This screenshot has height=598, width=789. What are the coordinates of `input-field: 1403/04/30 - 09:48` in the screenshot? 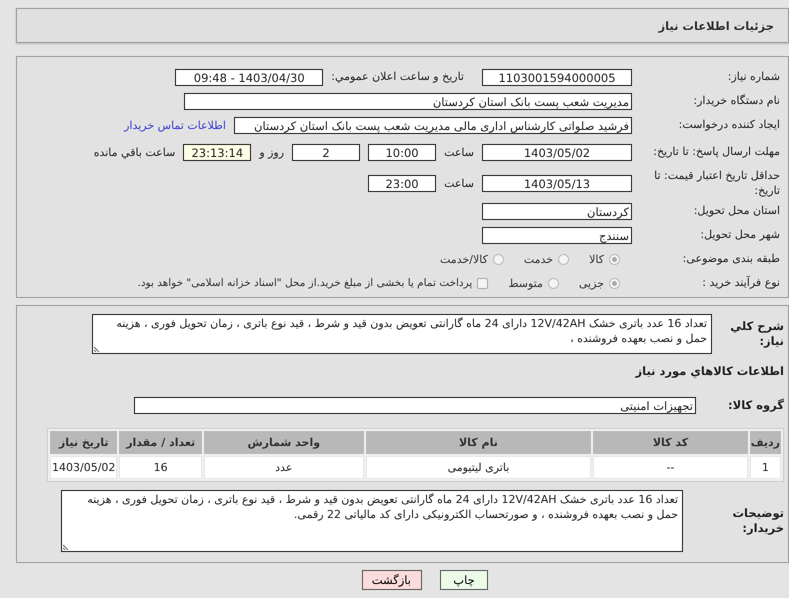 It's located at (249, 77).